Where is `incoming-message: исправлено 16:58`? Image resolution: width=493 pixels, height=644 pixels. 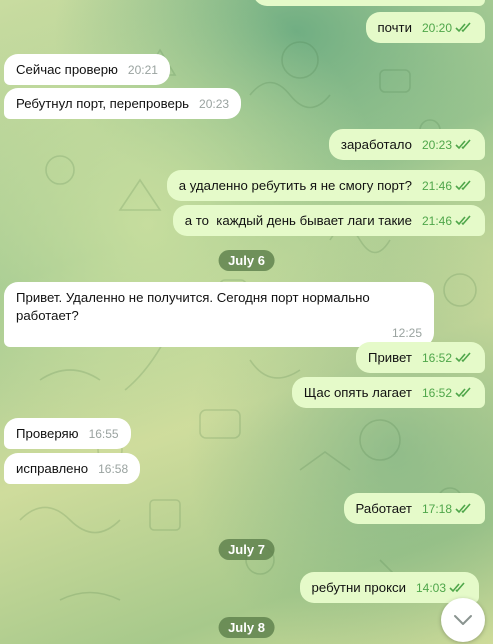 incoming-message: исправлено 16:58 is located at coordinates (72, 469).